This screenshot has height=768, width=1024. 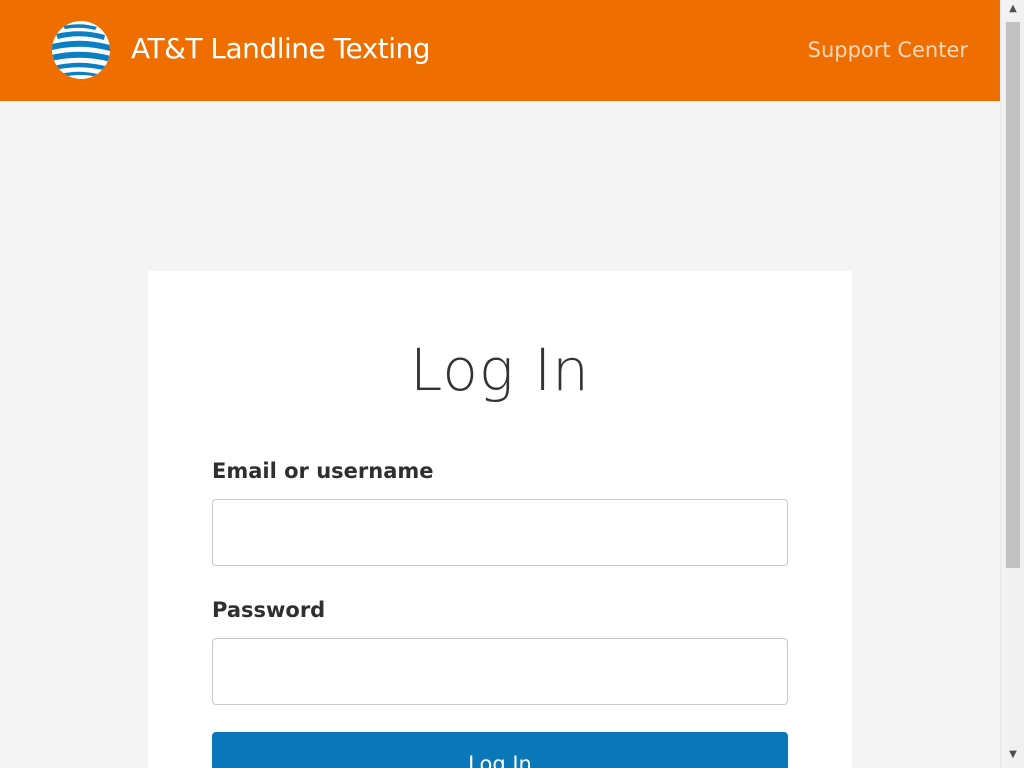 What do you see at coordinates (1012, 9) in the screenshot?
I see `scroll-up-arrow-icon: ▲` at bounding box center [1012, 9].